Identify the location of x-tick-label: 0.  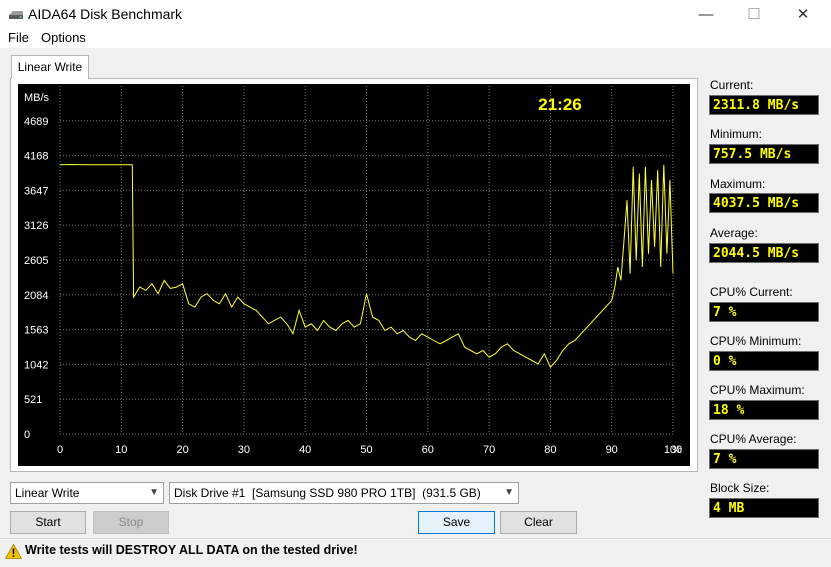
(60, 450).